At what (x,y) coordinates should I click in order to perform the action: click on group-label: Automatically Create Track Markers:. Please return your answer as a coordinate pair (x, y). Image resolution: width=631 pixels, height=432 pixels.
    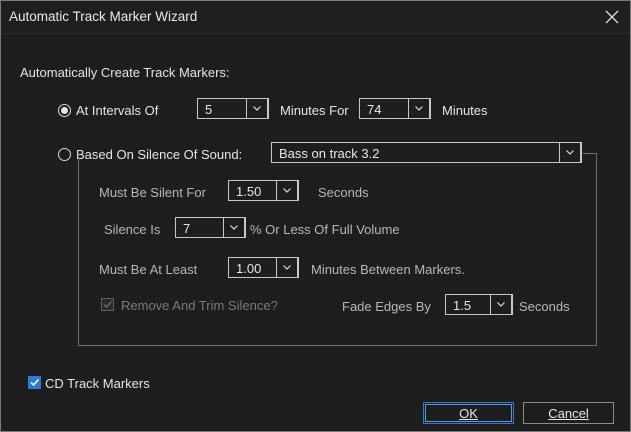
    Looking at the image, I should click on (125, 72).